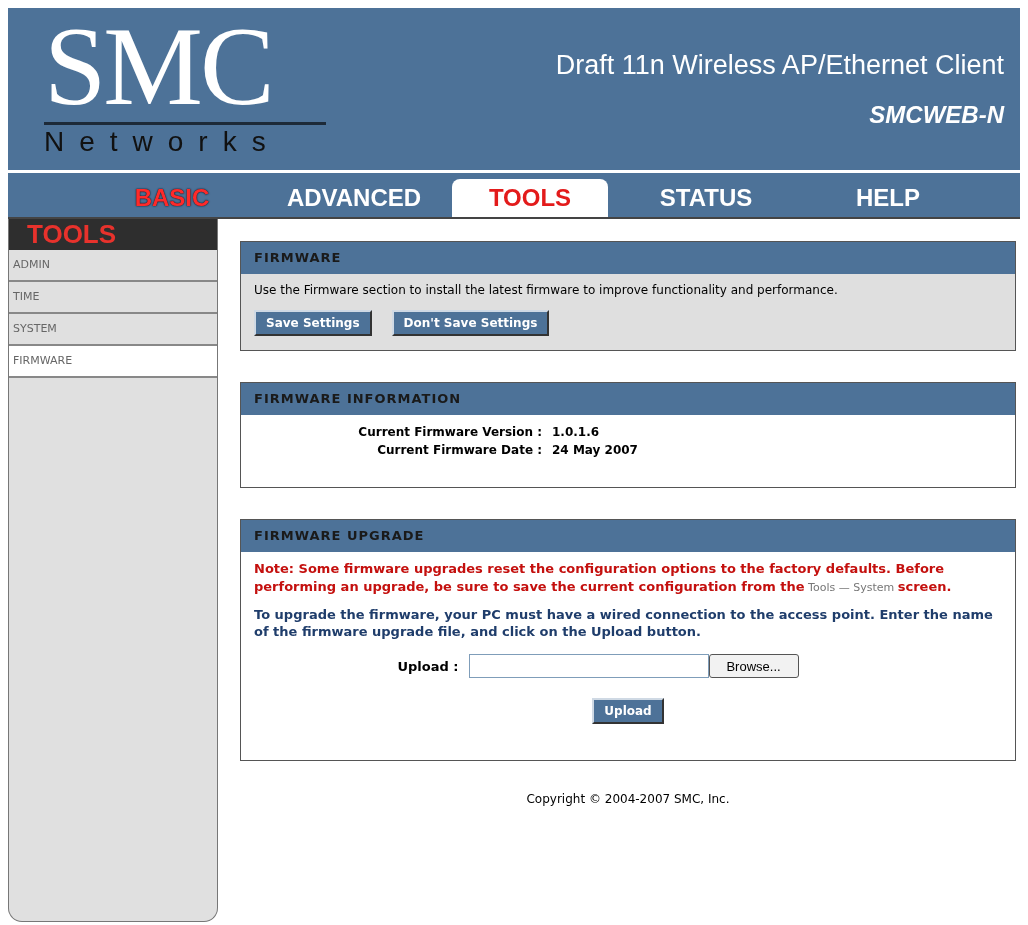 This screenshot has width=1028, height=925. What do you see at coordinates (313, 323) in the screenshot?
I see `action-button: Save Settings` at bounding box center [313, 323].